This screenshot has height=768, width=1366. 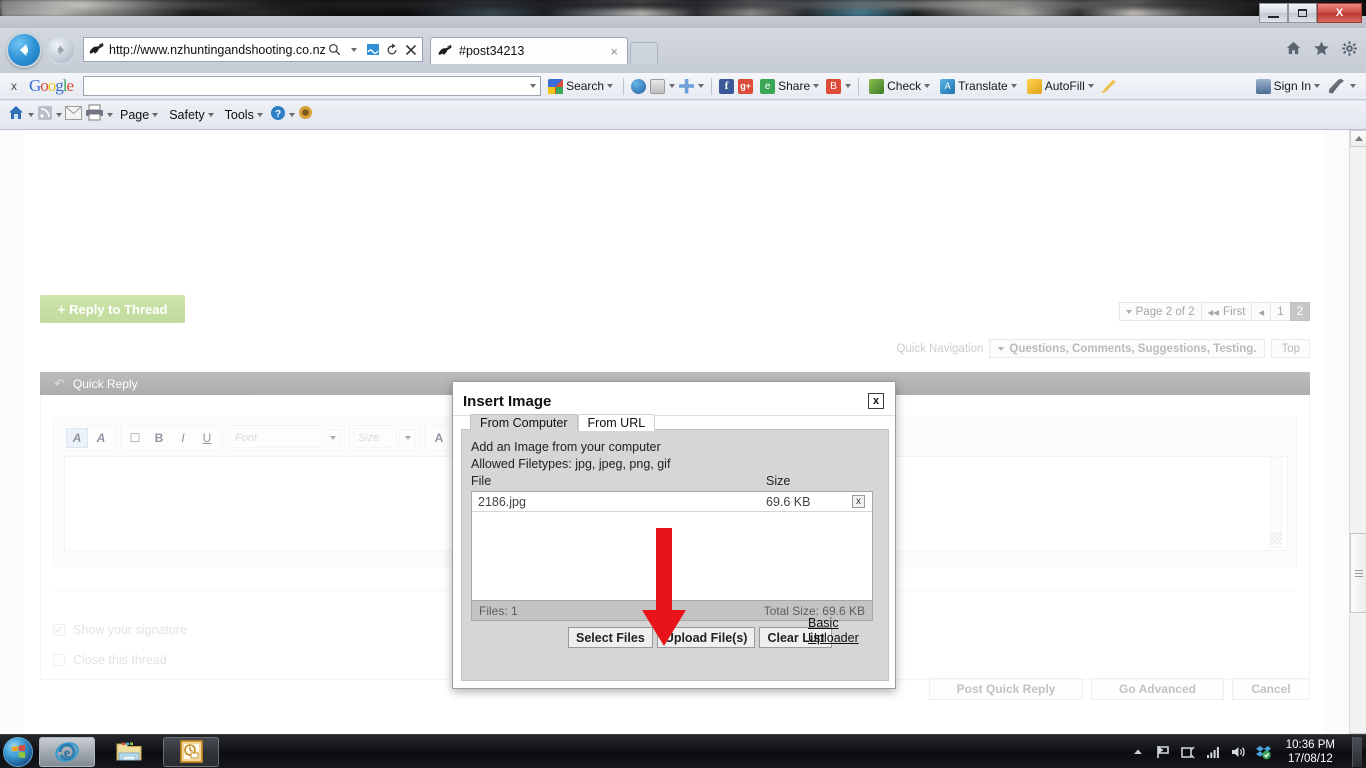 What do you see at coordinates (1273, 13) in the screenshot?
I see `minimize-button` at bounding box center [1273, 13].